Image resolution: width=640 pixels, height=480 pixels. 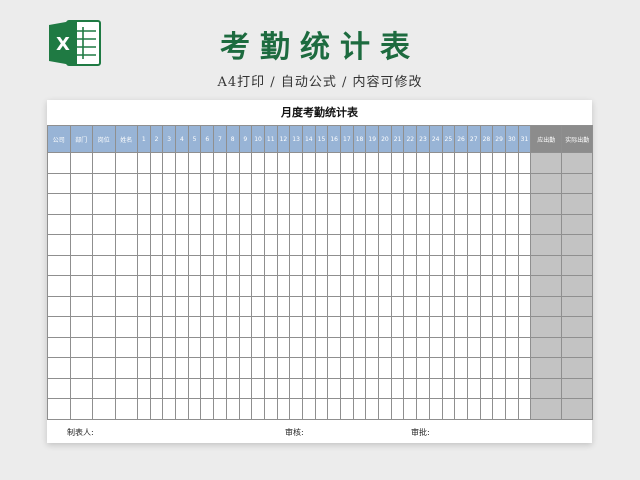 What do you see at coordinates (546, 139) in the screenshot?
I see `column-header: 应出勤` at bounding box center [546, 139].